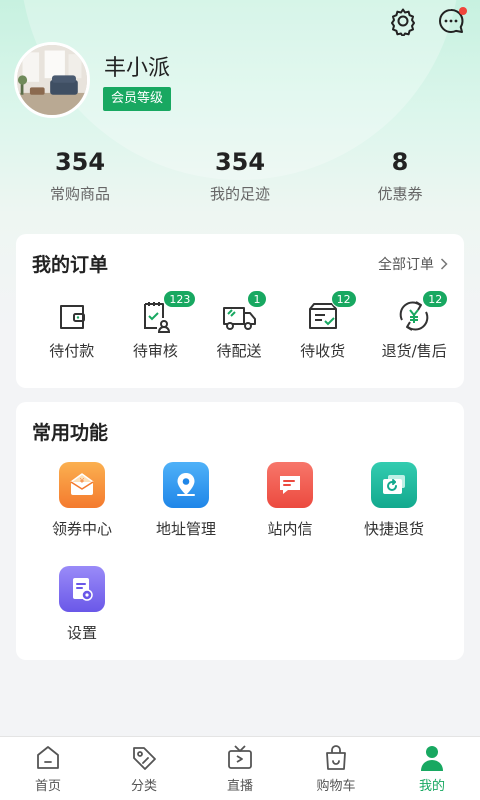  I want to click on avatar, so click(52, 80).